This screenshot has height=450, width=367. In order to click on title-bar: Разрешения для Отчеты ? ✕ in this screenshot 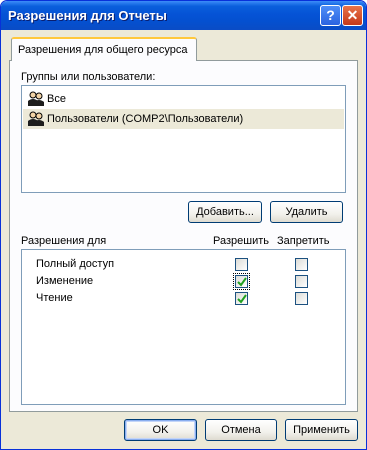, I will do `click(183, 15)`.